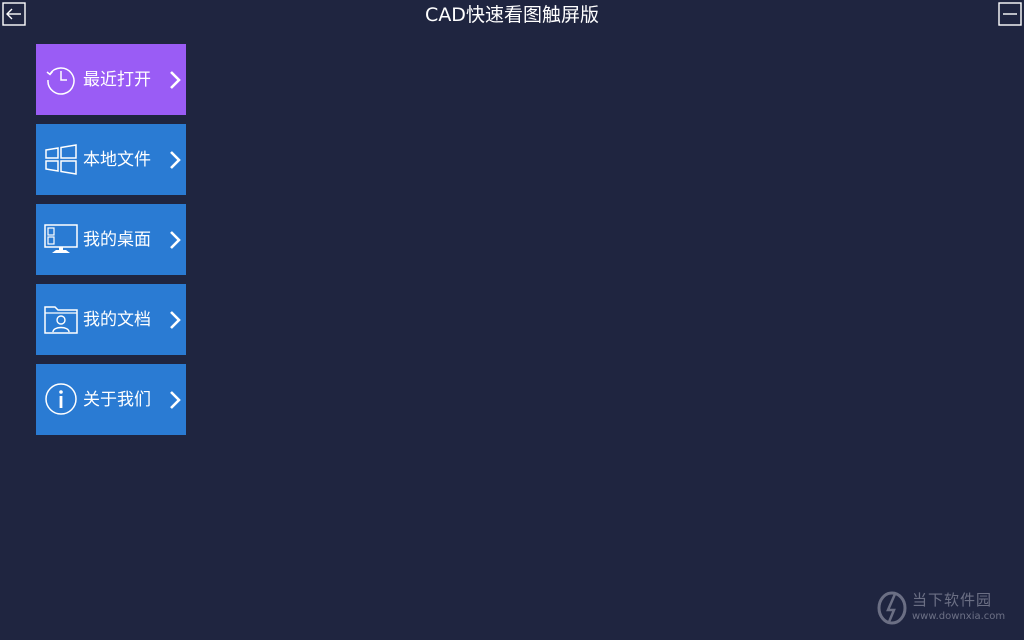 The width and height of the screenshot is (1024, 640). I want to click on menu-item-local-files: 本地文件, so click(111, 159).